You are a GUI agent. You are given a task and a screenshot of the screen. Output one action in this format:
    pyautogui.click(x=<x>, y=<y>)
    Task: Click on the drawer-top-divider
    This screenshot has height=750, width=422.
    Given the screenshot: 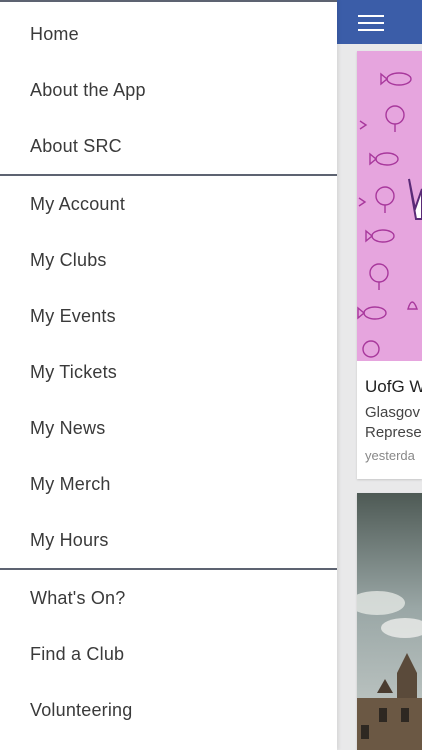 What is the action you would take?
    pyautogui.click(x=168, y=2)
    